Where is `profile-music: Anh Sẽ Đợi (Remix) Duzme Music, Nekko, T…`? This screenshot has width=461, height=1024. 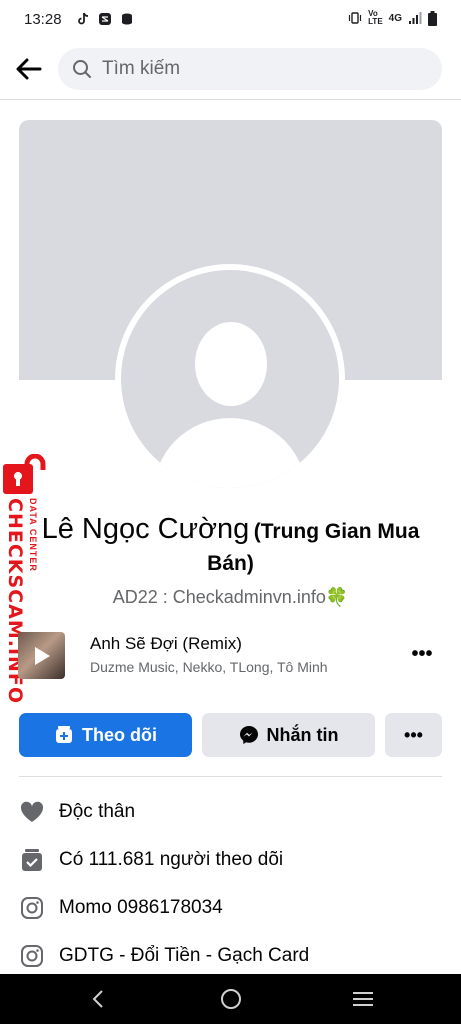
profile-music: Anh Sẽ Đợi (Remix) Duzme Music, Nekko, T… is located at coordinates (230, 656).